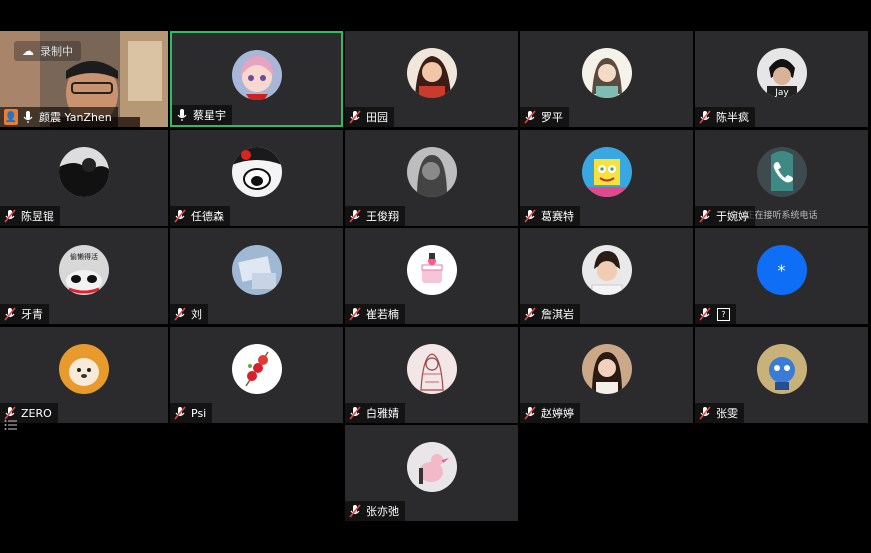 Image resolution: width=871 pixels, height=553 pixels. What do you see at coordinates (75, 117) in the screenshot?
I see `participant-name: 颜震 YanZhen` at bounding box center [75, 117].